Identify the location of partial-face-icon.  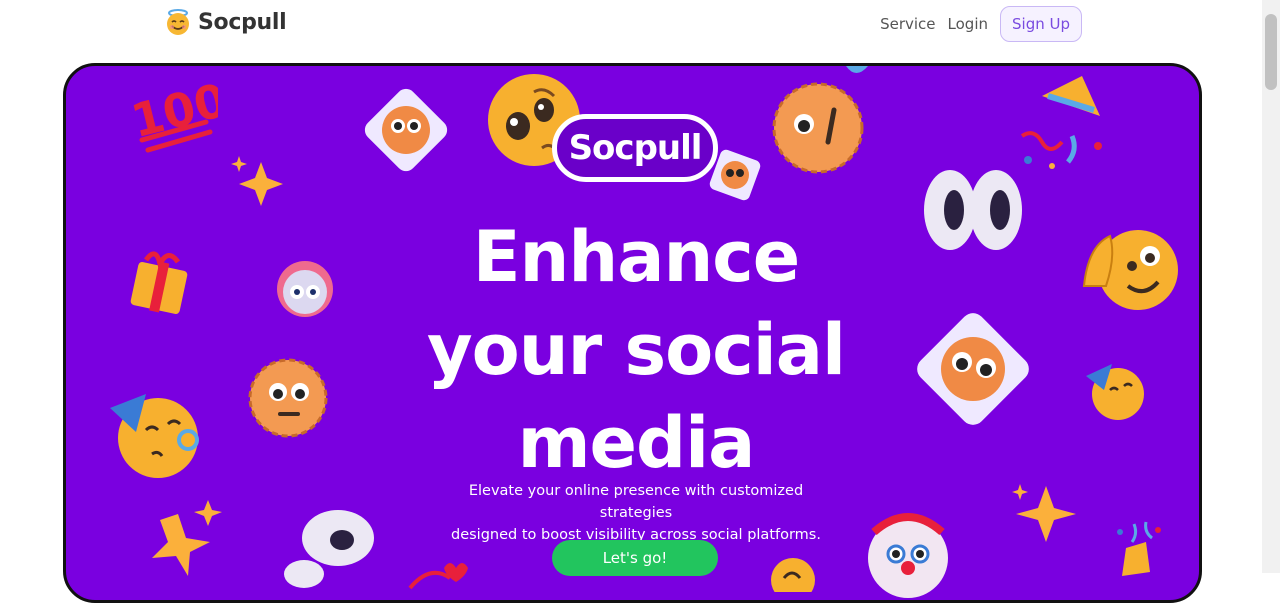
(793, 575).